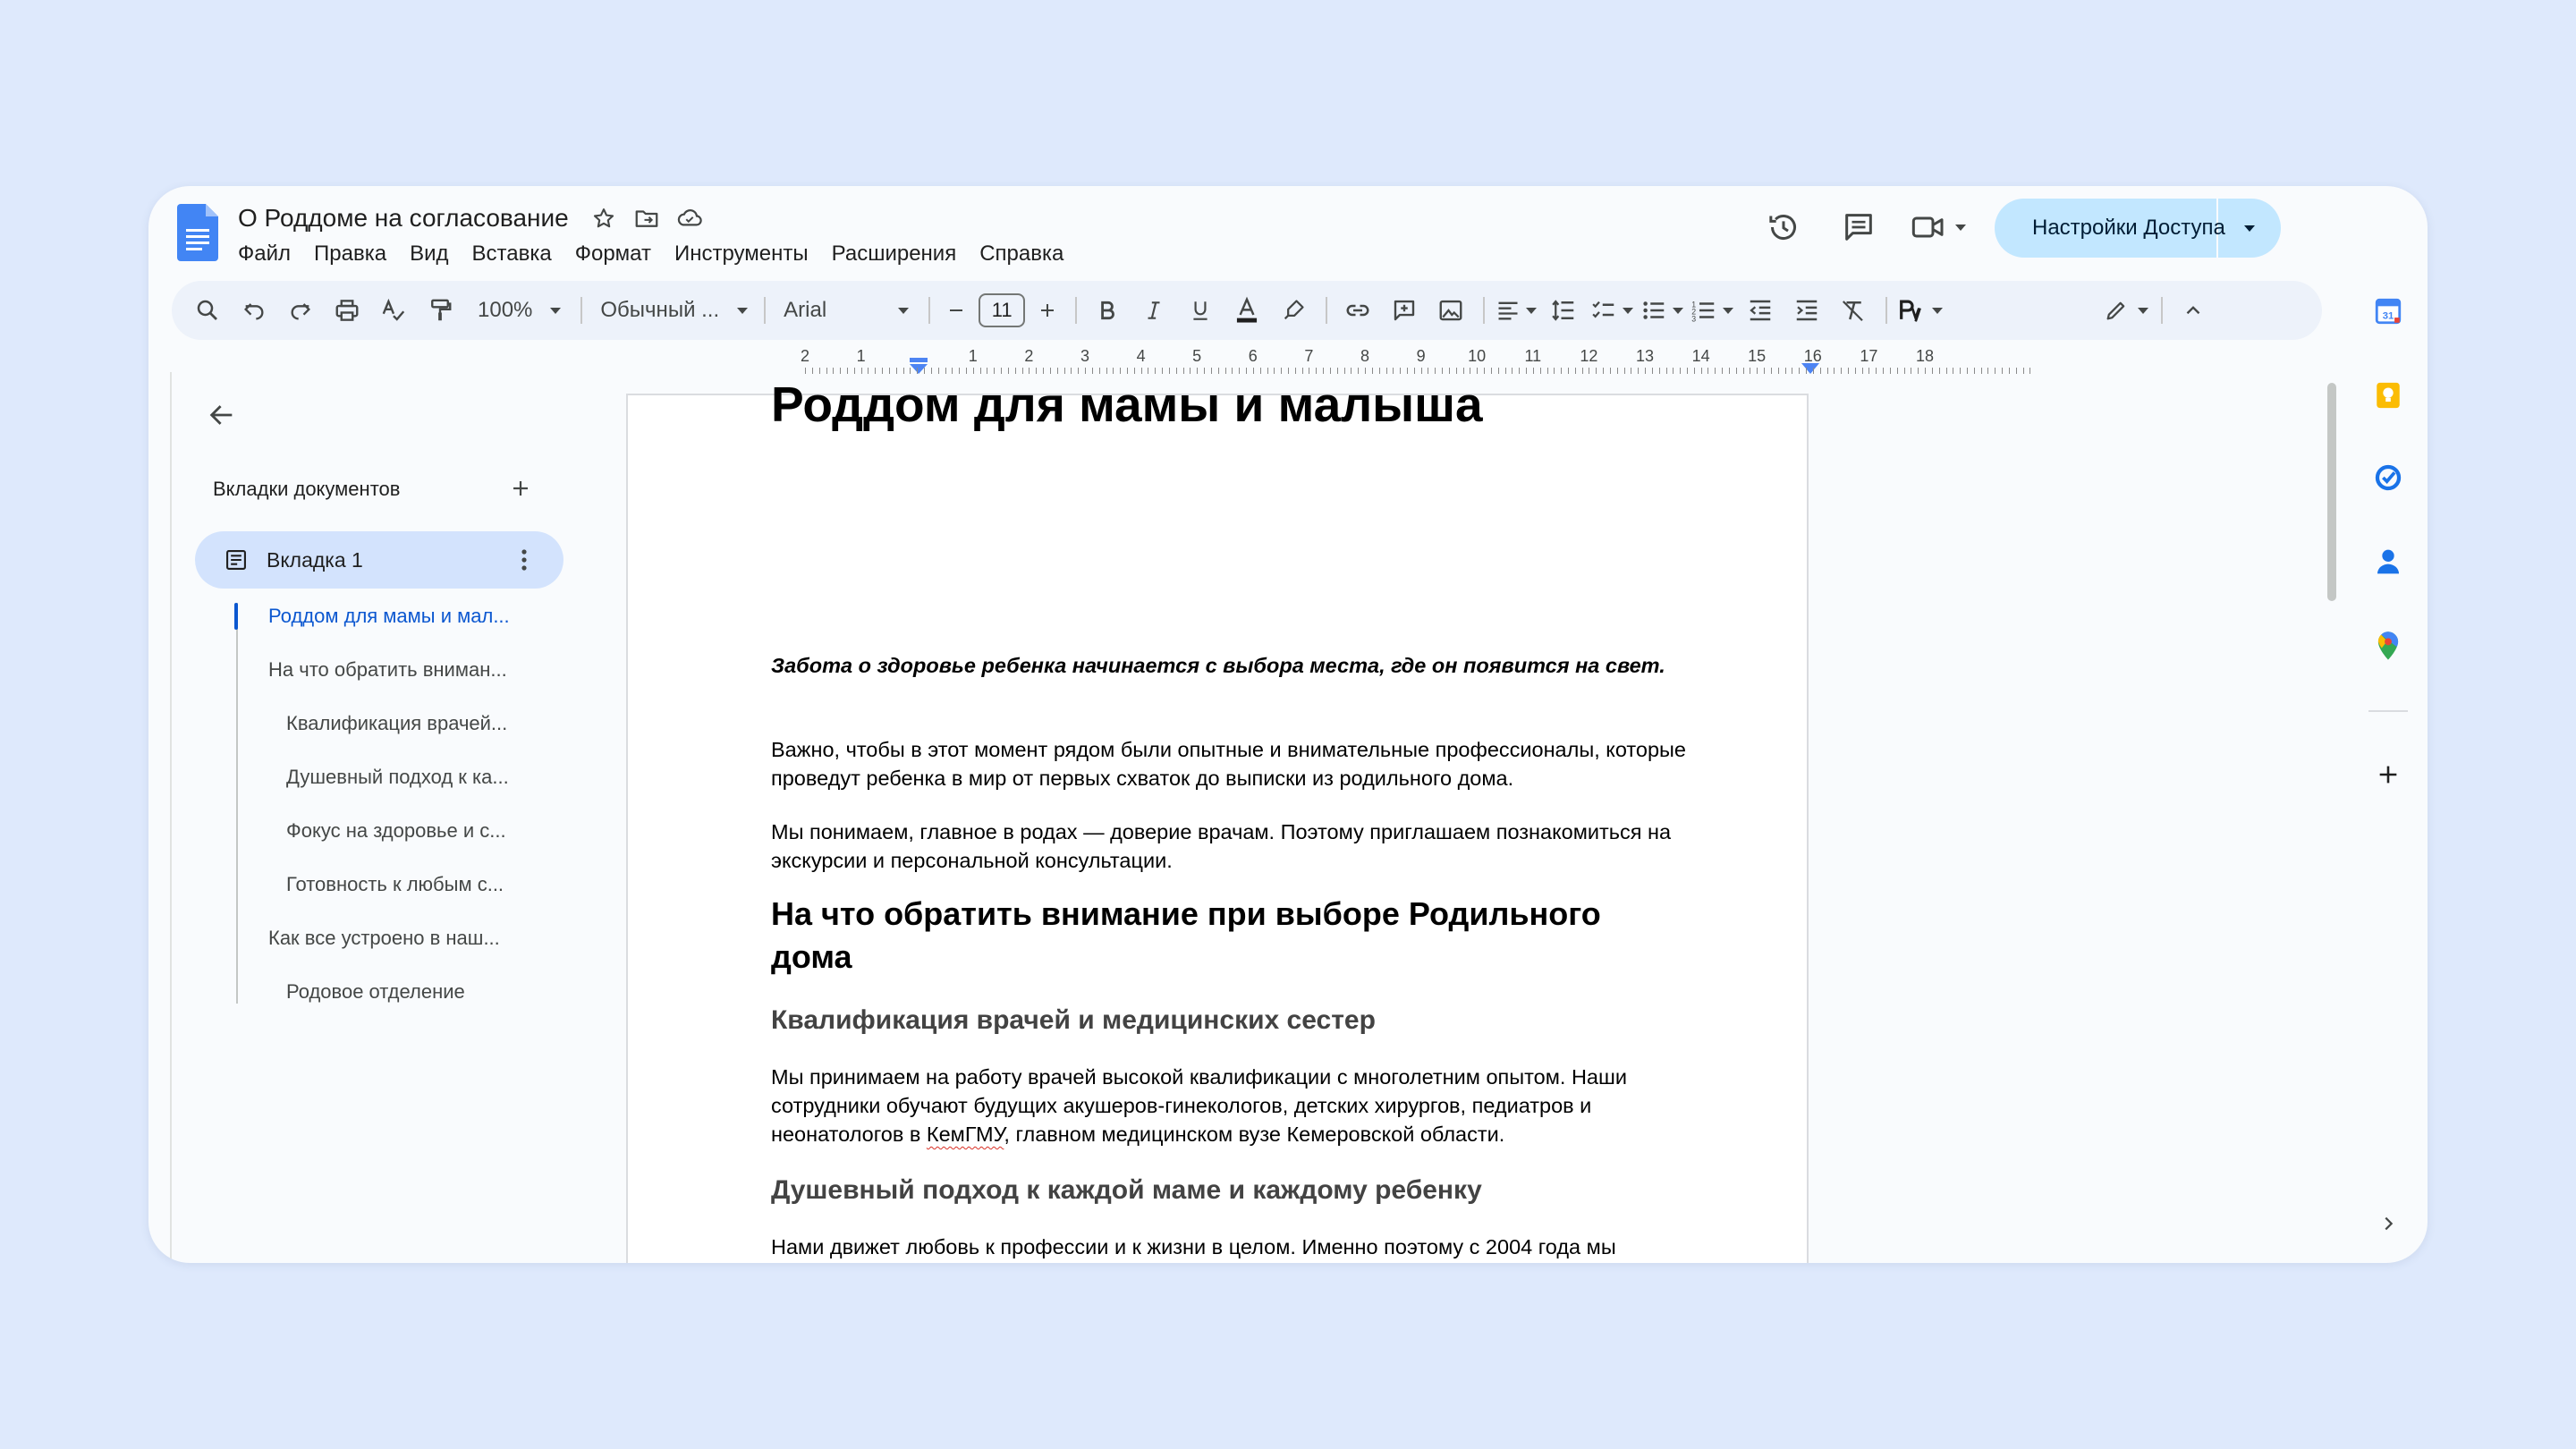  Describe the element at coordinates (375, 992) in the screenshot. I see `outline-item: Родовое отделение` at that location.